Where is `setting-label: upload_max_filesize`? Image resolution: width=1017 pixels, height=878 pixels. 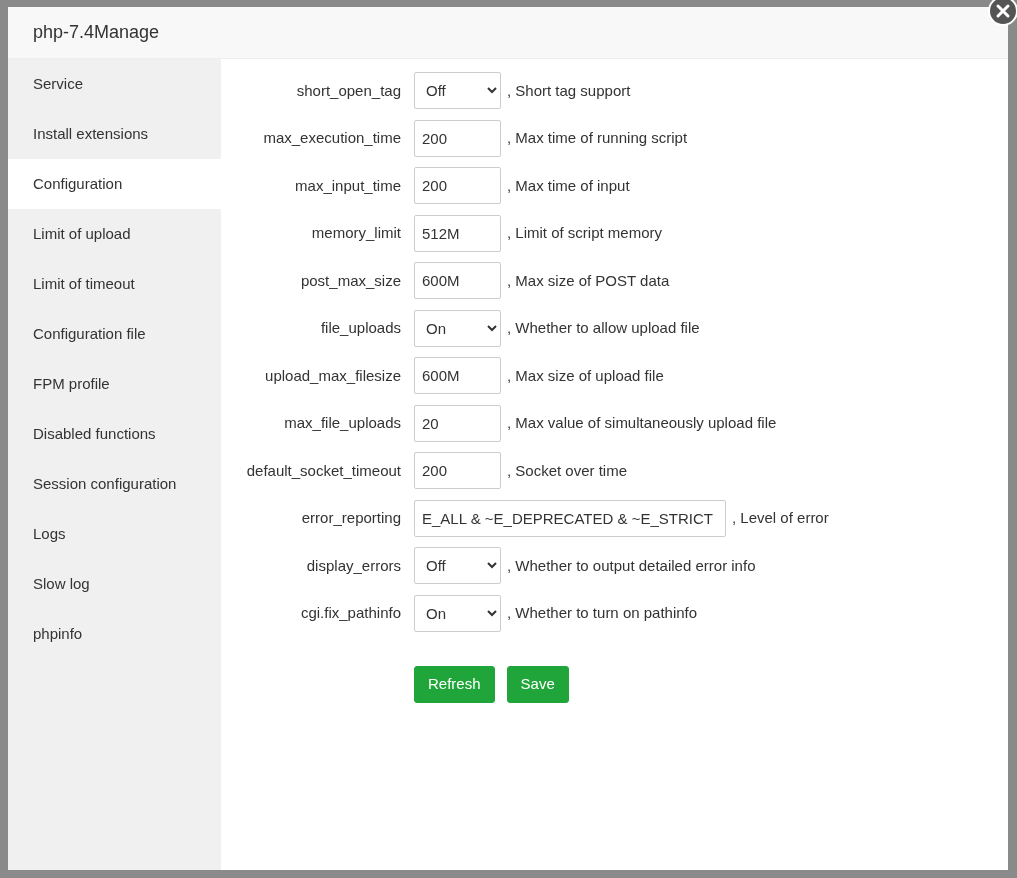 setting-label: upload_max_filesize is located at coordinates (333, 375).